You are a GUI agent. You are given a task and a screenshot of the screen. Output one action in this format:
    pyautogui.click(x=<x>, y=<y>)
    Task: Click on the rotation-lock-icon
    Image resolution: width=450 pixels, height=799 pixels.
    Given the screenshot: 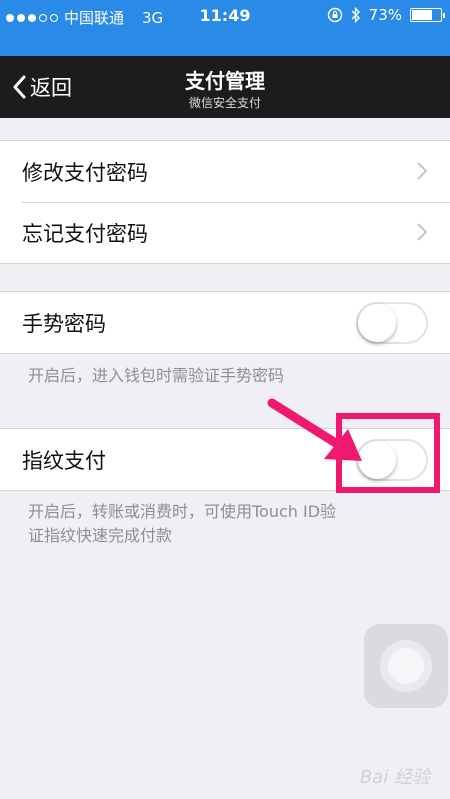 What is the action you would take?
    pyautogui.click(x=334, y=15)
    